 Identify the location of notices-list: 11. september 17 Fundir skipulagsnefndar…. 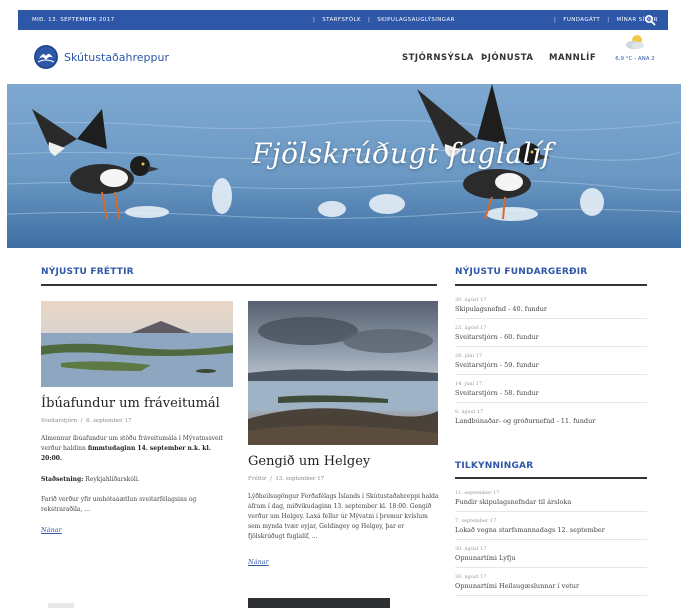
(551, 540).